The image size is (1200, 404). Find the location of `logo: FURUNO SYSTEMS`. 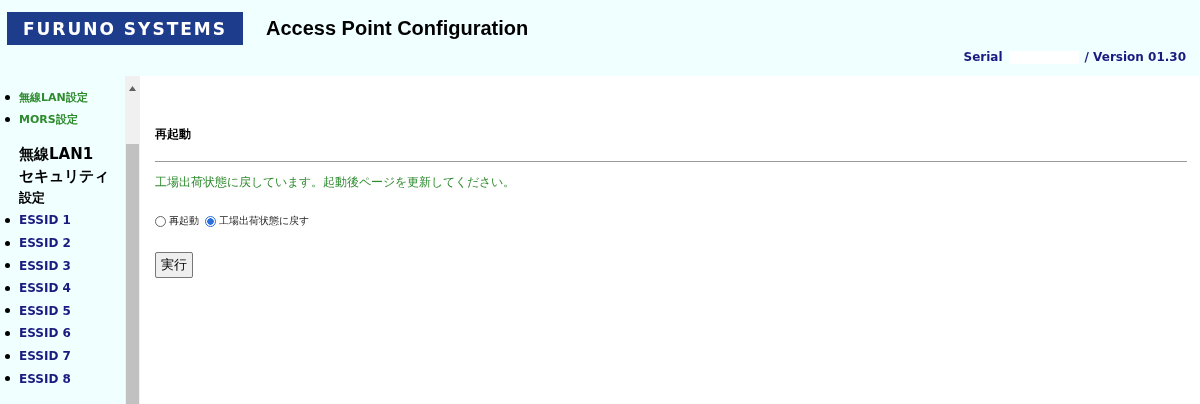

logo: FURUNO SYSTEMS is located at coordinates (125, 28).